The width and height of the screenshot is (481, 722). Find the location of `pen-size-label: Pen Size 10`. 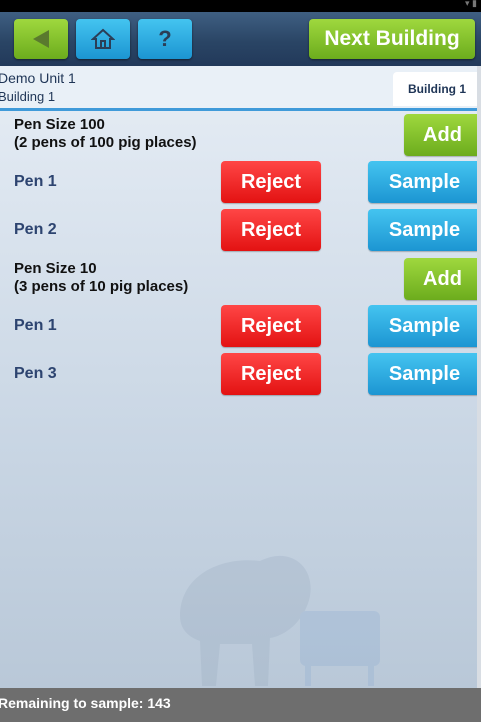

pen-size-label: Pen Size 10 is located at coordinates (55, 268).